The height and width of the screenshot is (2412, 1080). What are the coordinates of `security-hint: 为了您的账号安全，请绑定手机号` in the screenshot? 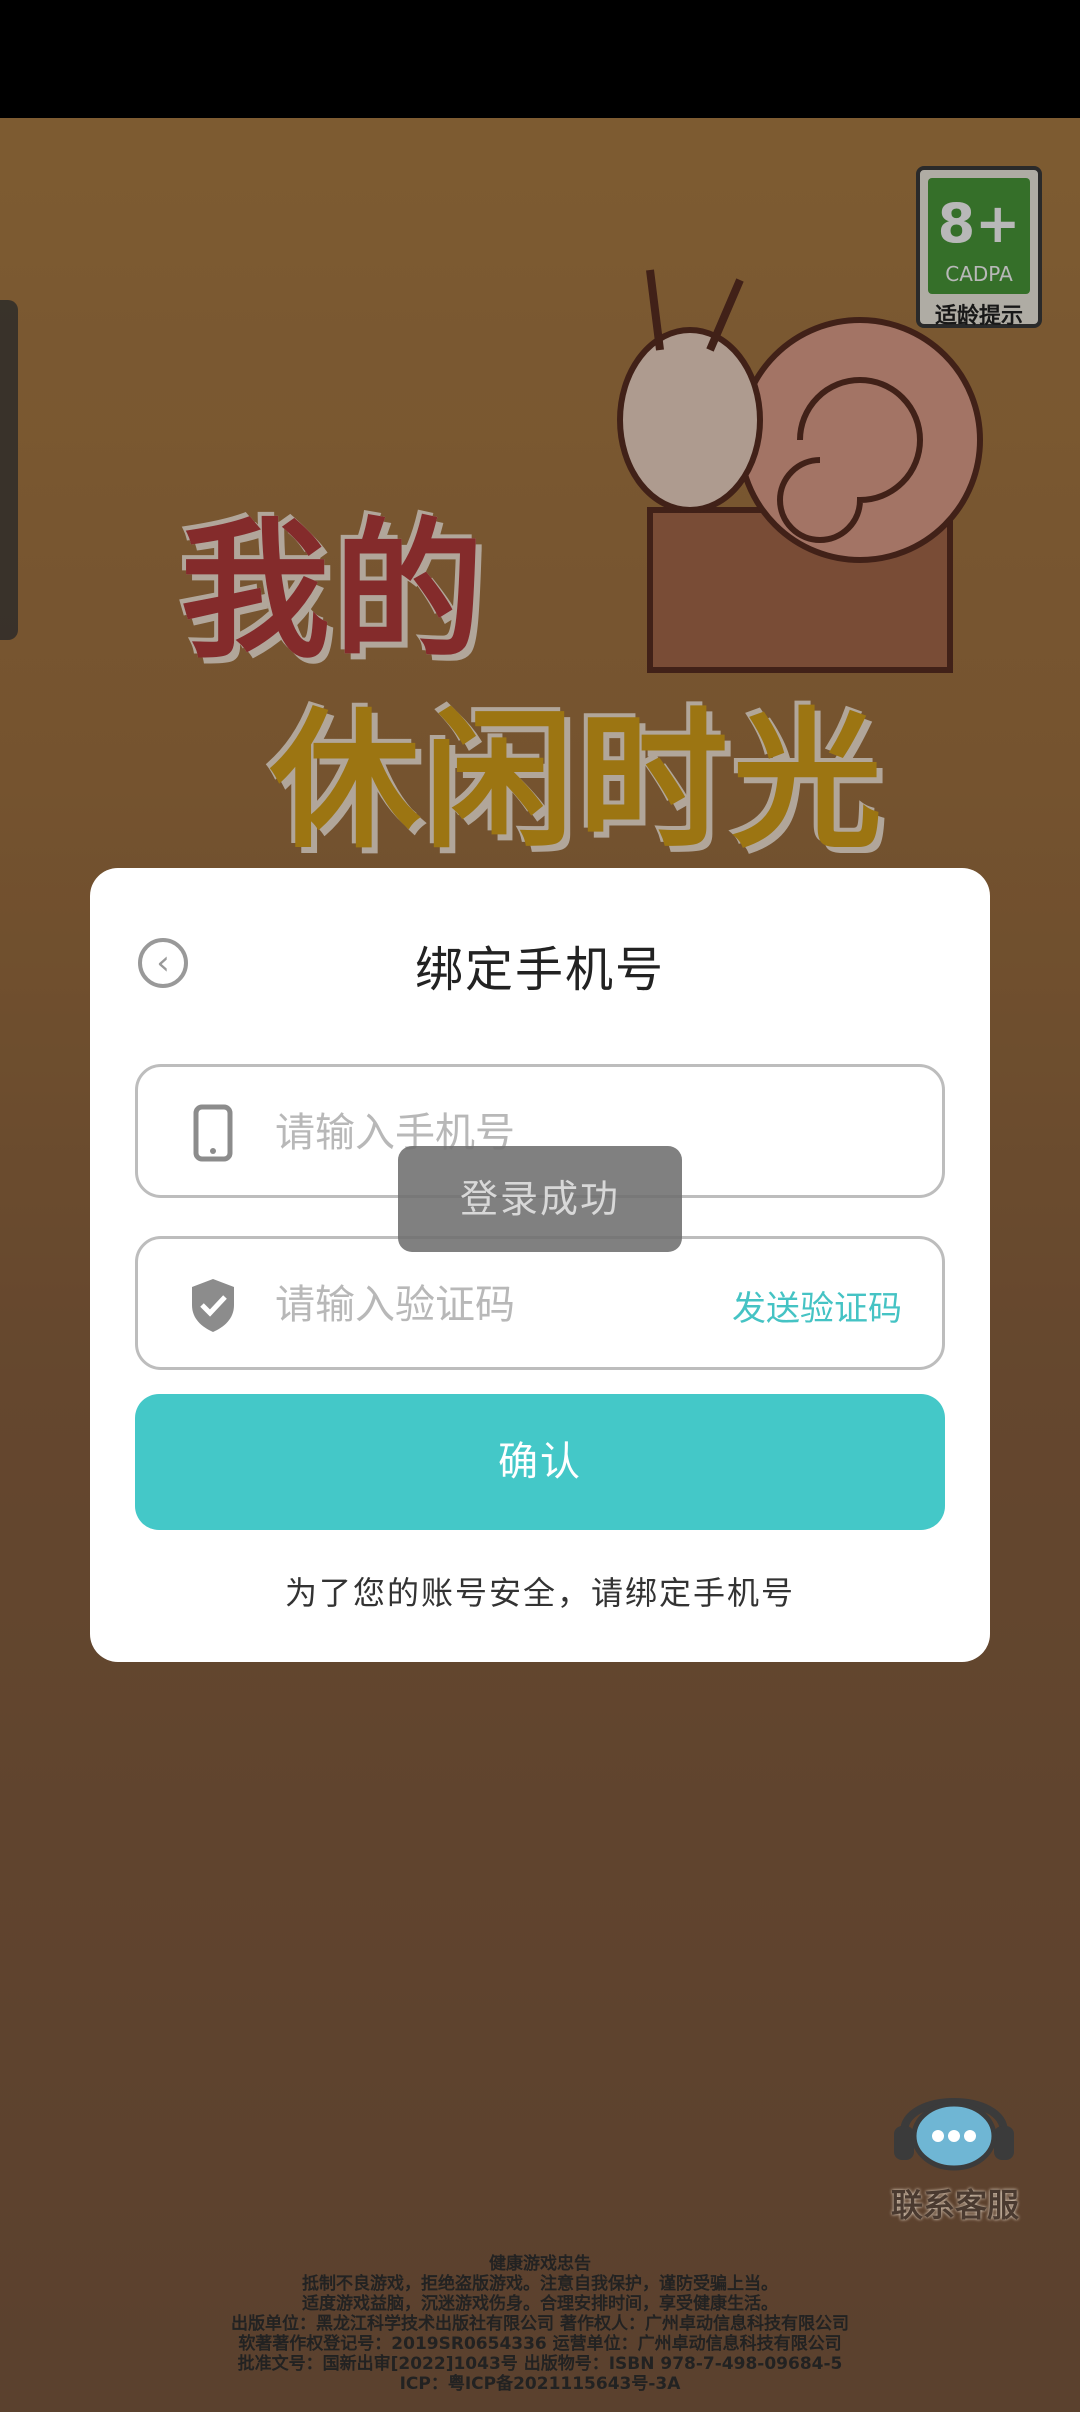 It's located at (539, 1593).